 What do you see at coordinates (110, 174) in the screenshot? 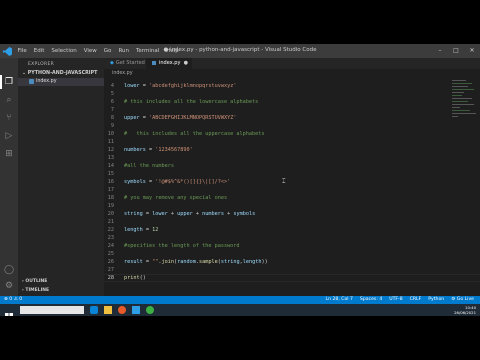
I see `line-number: 15` at bounding box center [110, 174].